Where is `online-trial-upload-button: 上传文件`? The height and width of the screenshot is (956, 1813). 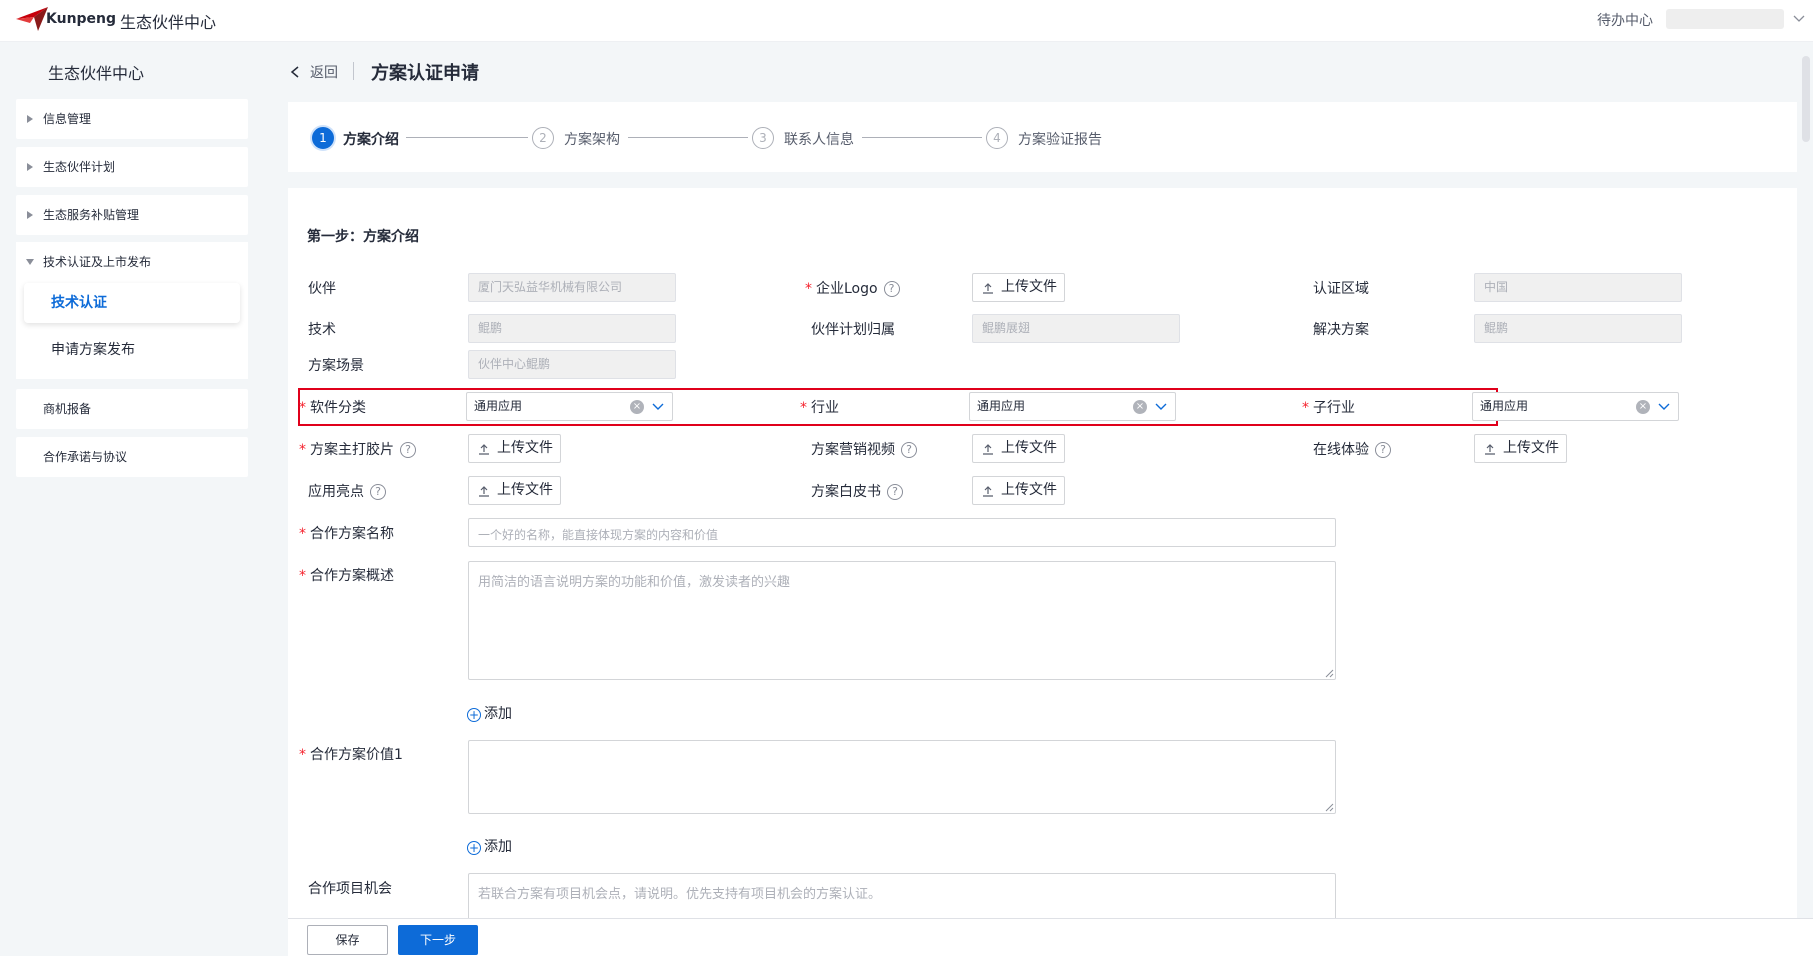
online-trial-upload-button: 上传文件 is located at coordinates (1520, 448).